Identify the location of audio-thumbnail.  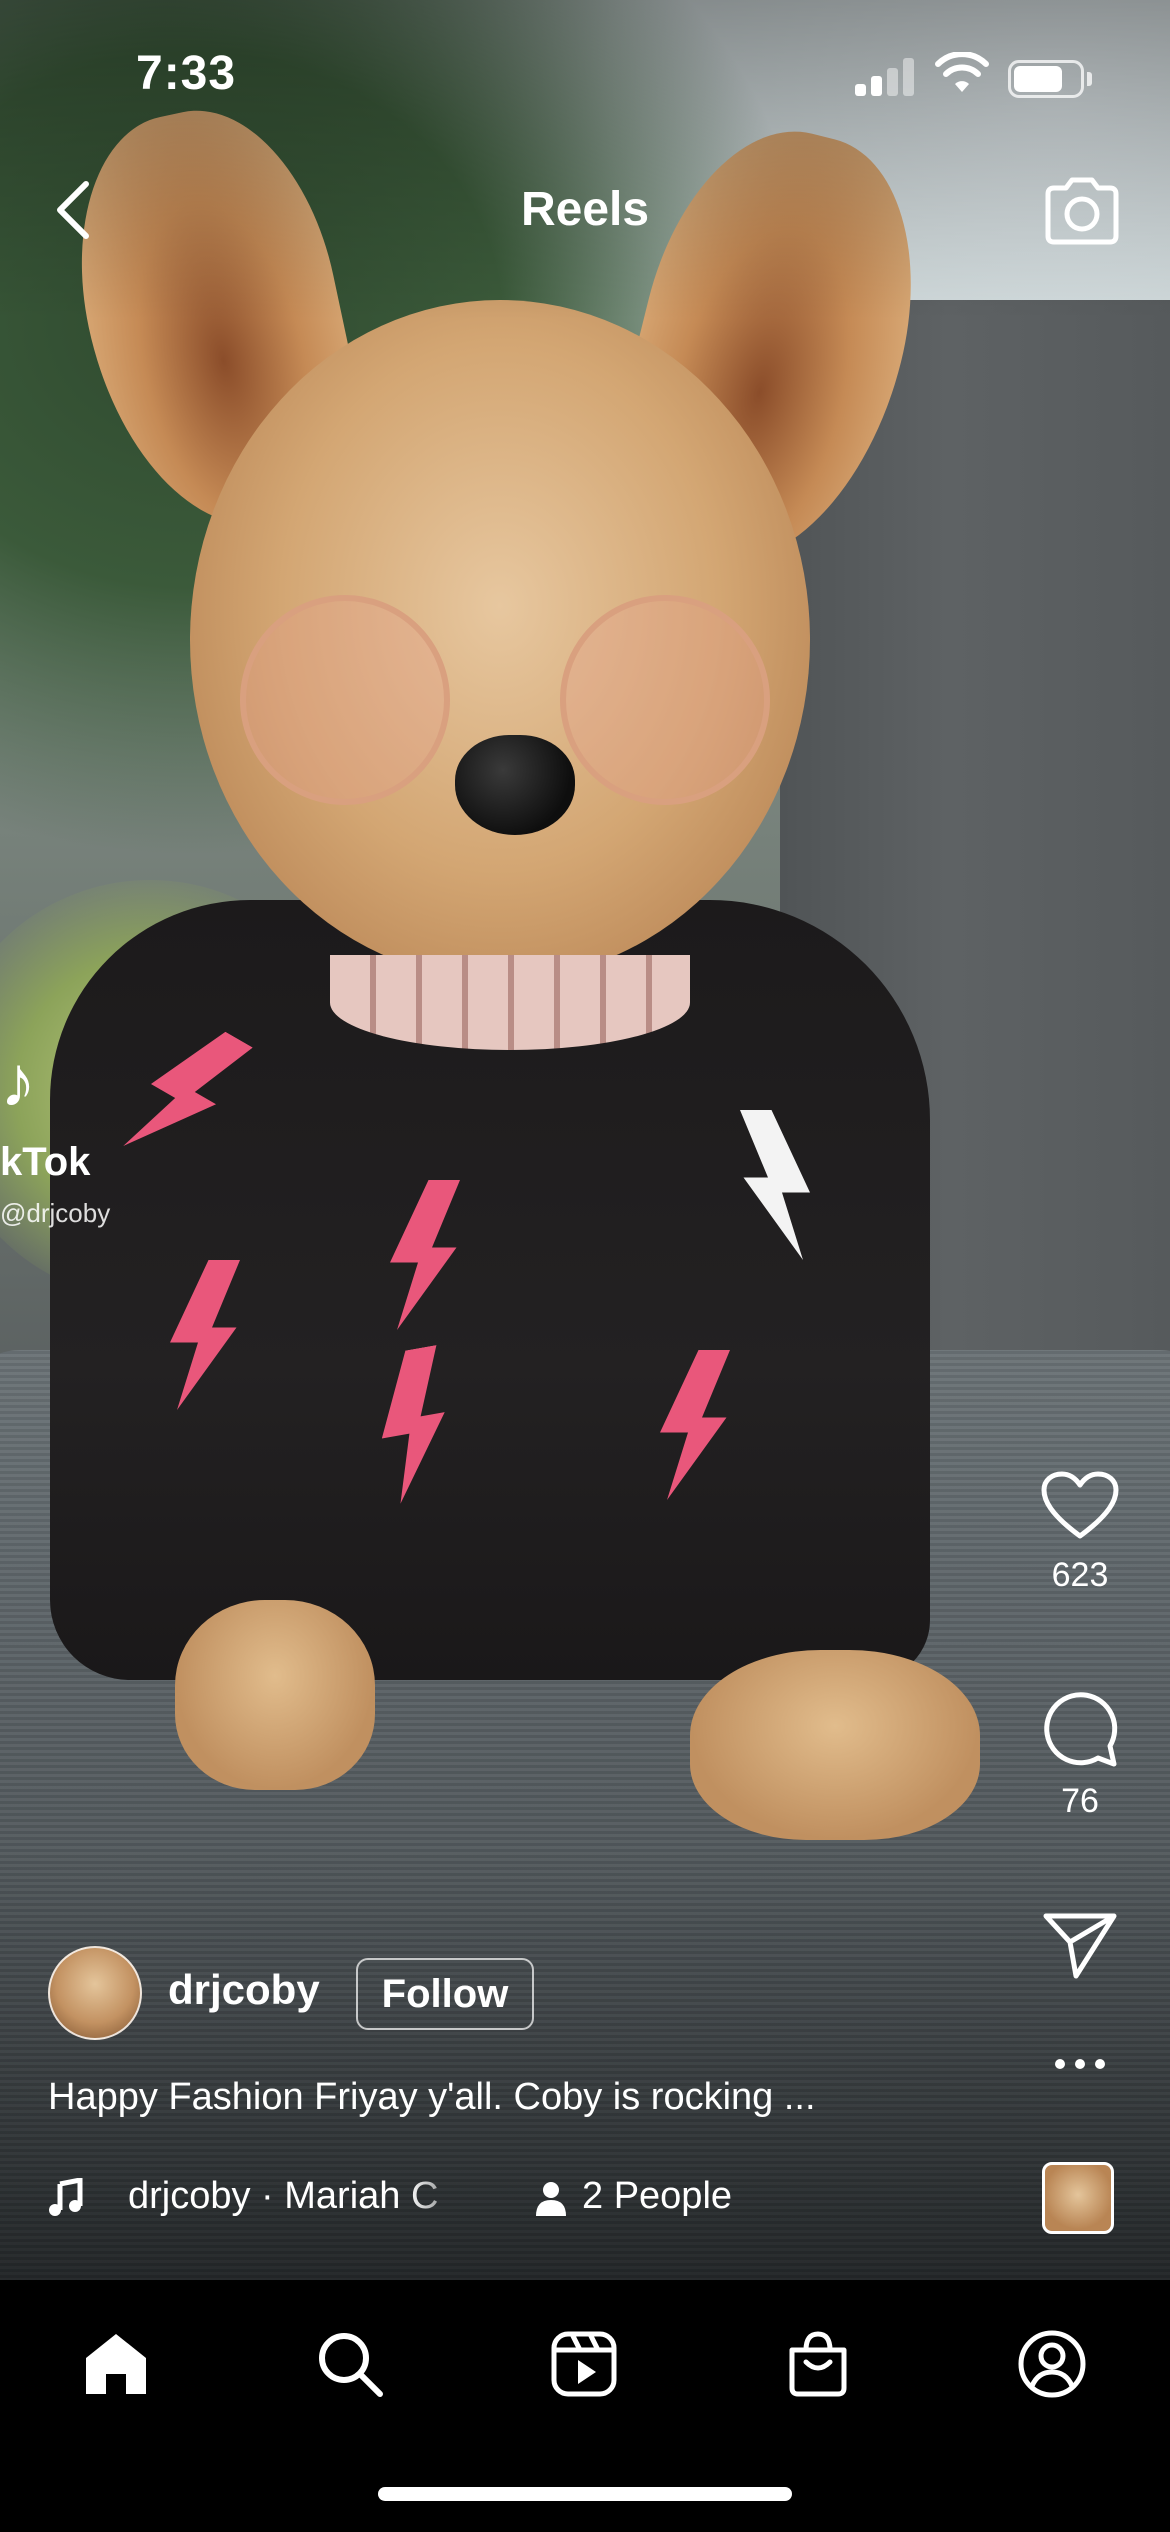
(1078, 2198).